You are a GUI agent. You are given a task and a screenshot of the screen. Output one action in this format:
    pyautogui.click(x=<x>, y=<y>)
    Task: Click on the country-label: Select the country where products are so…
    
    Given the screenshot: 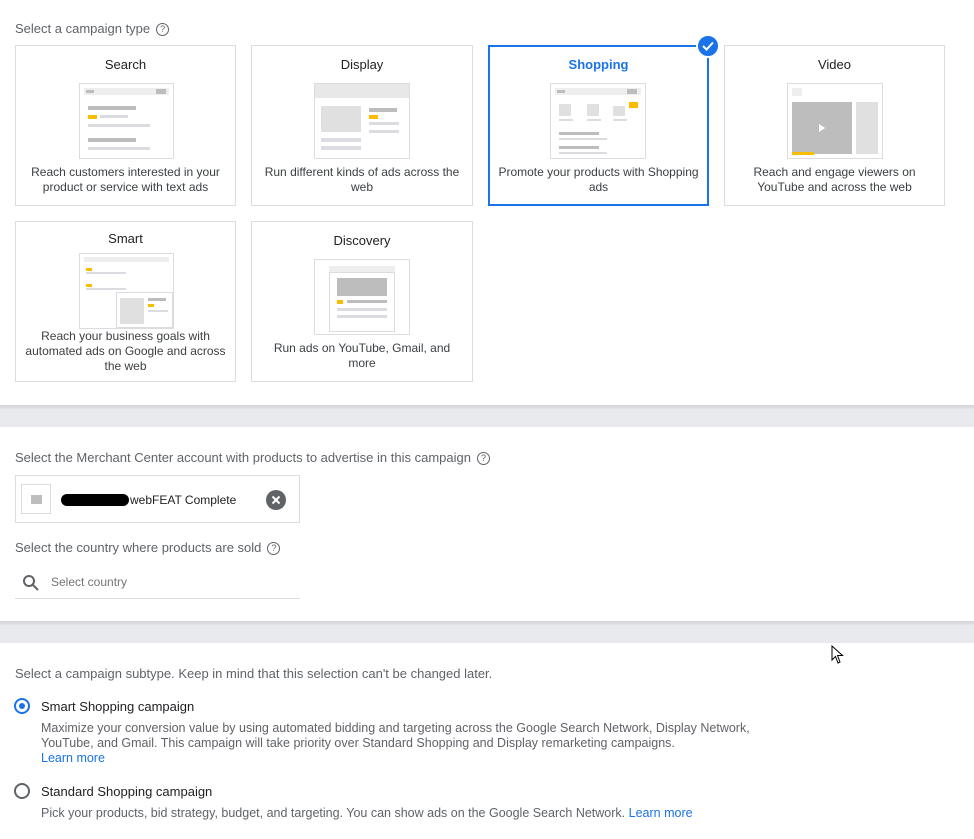 What is the action you would take?
    pyautogui.click(x=138, y=547)
    